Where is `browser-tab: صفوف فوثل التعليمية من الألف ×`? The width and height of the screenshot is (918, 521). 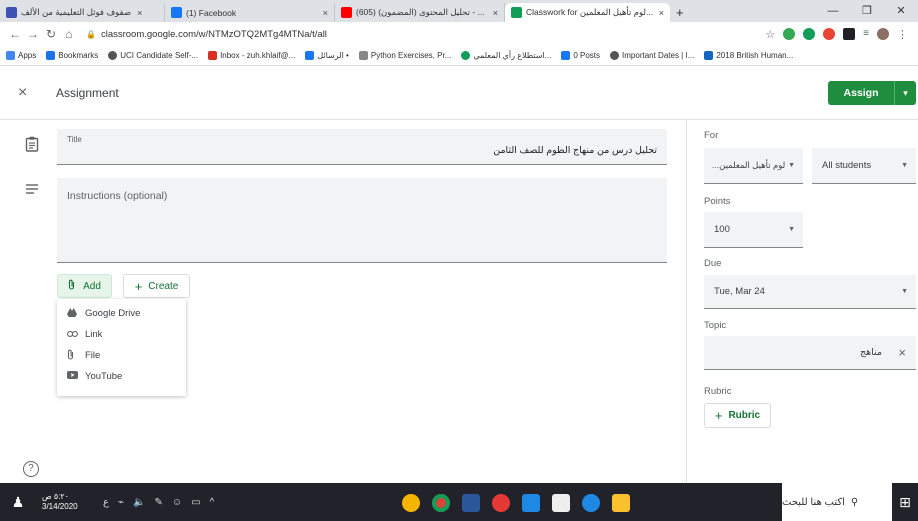
browser-tab: صفوف فوثل التعليمية من الألف × is located at coordinates (82, 12).